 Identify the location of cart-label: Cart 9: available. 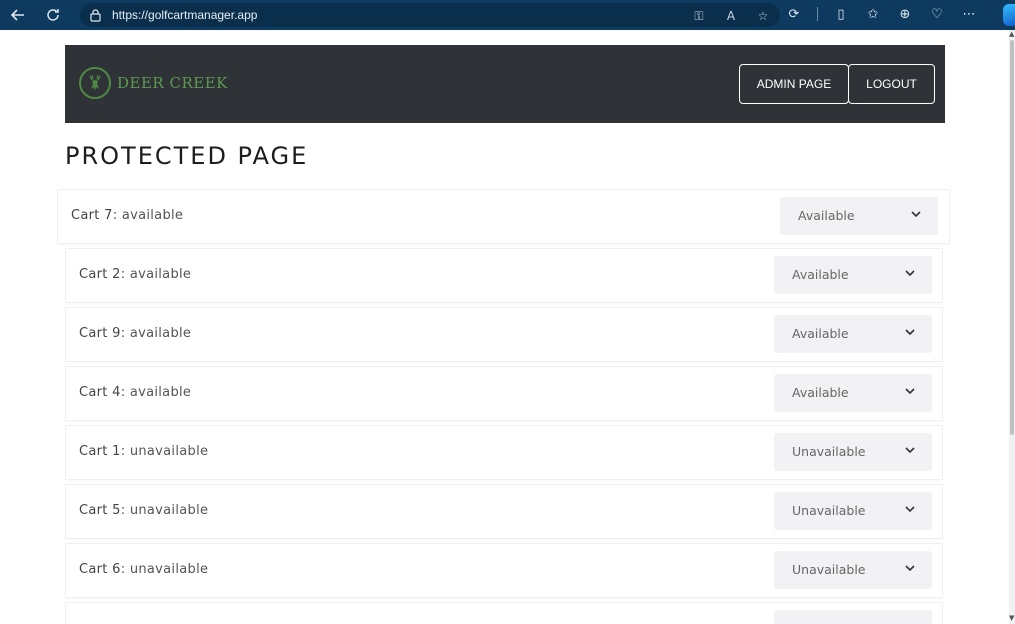
(135, 333).